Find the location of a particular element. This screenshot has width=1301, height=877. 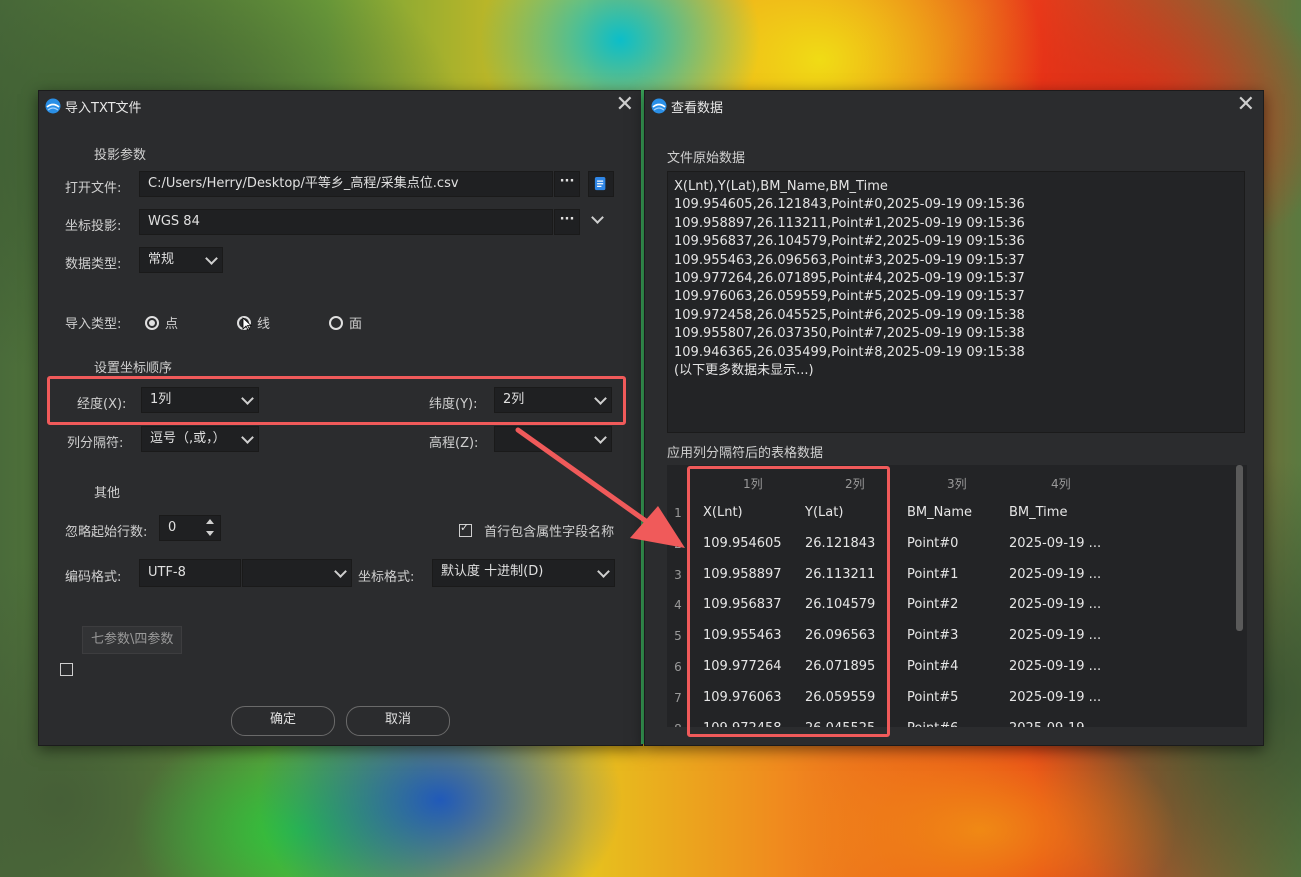

table-cell: Point#4 is located at coordinates (932, 666).